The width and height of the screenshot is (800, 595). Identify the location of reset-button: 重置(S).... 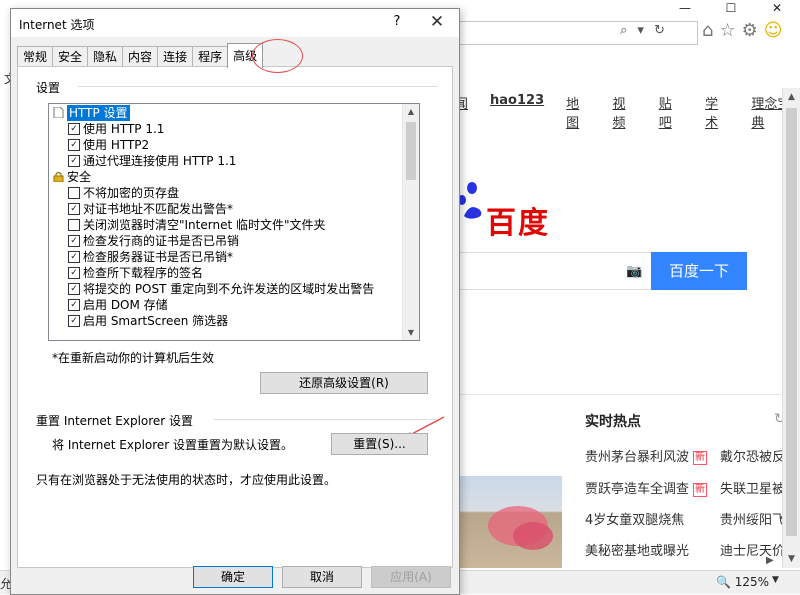
(379, 444).